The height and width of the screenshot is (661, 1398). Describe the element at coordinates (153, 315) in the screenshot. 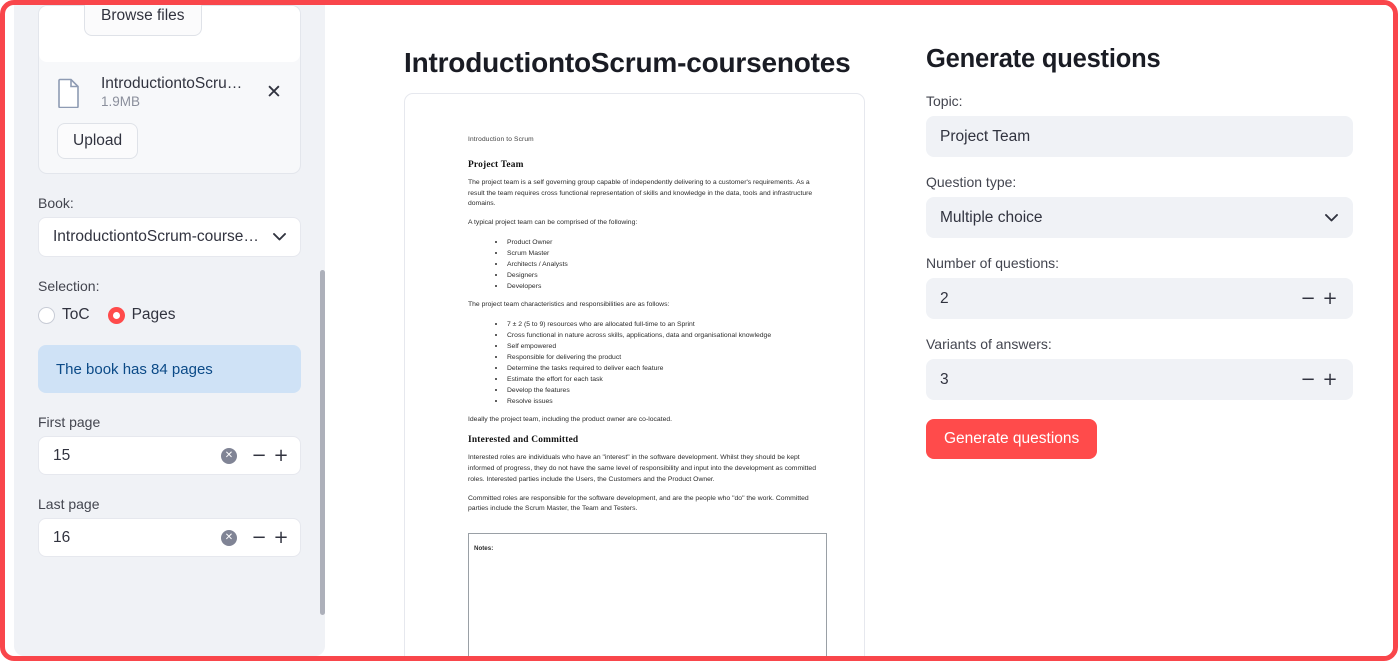

I see `radio-label-pages: Pages` at that location.